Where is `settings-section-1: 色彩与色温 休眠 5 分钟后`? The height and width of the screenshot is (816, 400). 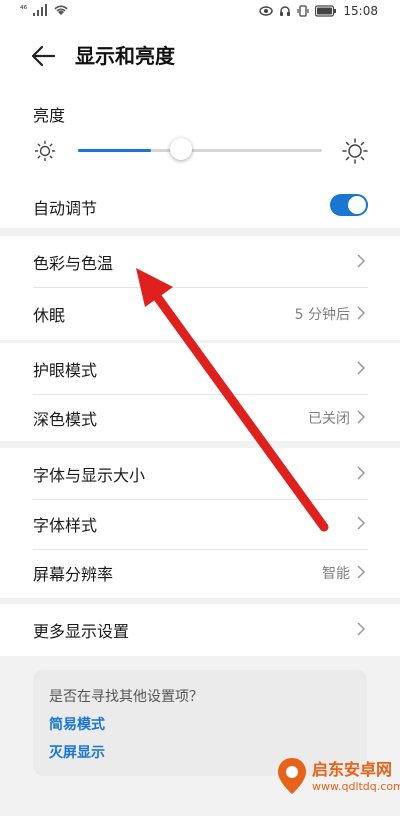 settings-section-1: 色彩与色温 休眠 5 分钟后 is located at coordinates (200, 288).